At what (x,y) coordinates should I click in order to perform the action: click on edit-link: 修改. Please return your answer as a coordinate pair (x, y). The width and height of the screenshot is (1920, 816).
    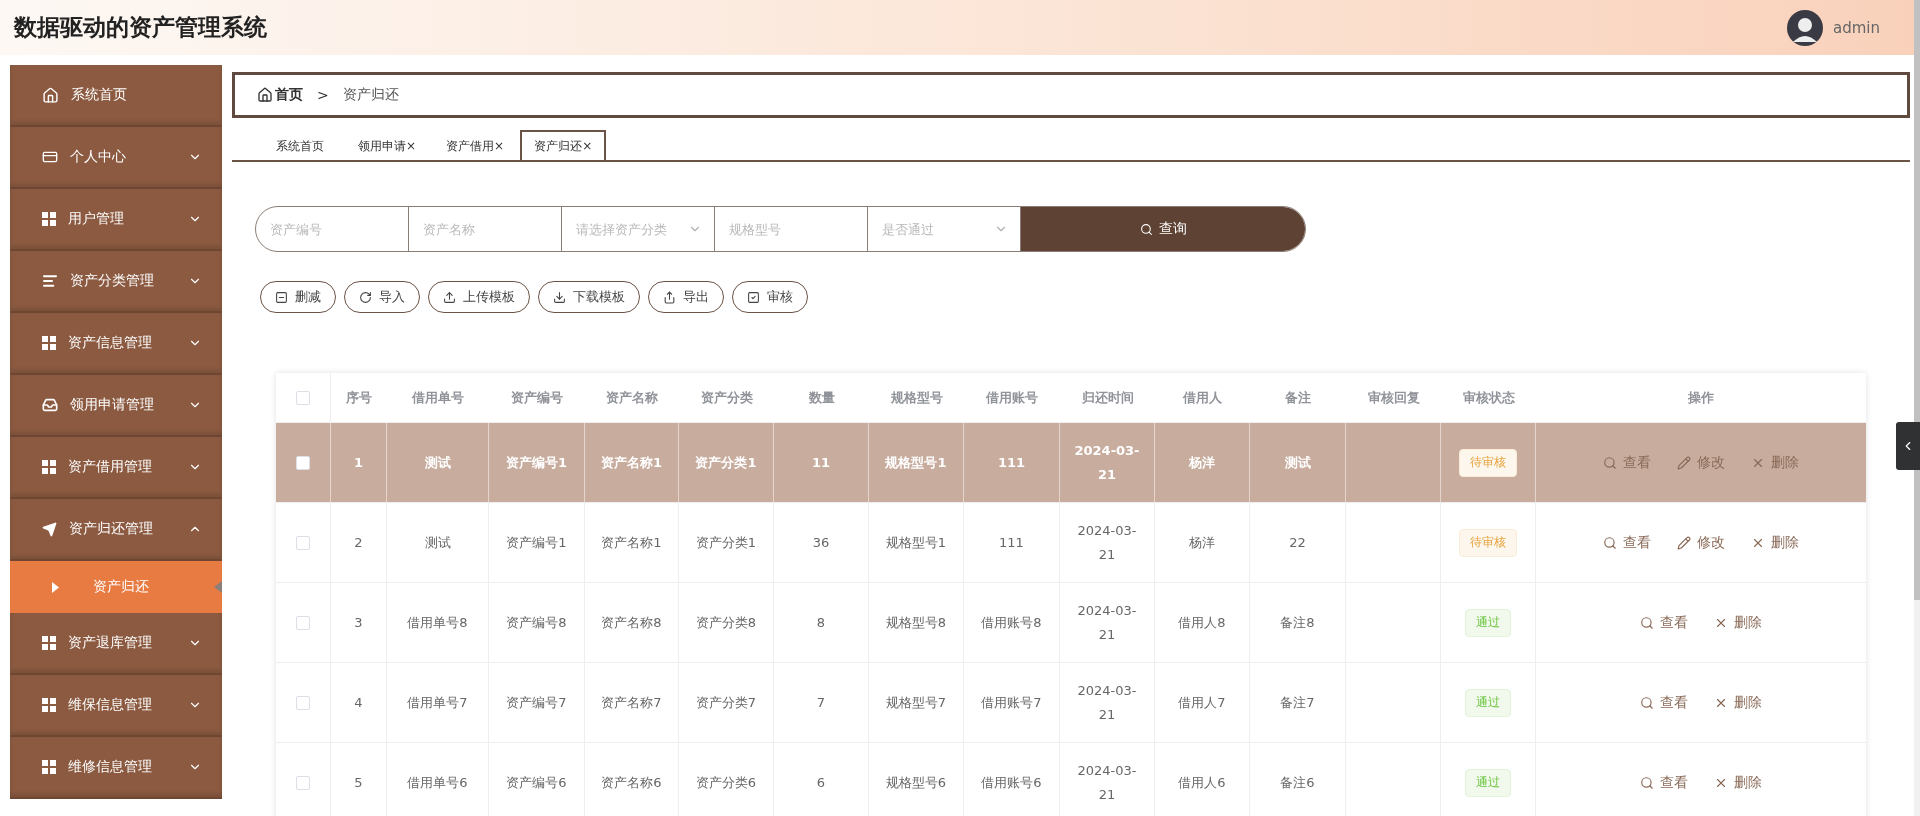
    Looking at the image, I should click on (1701, 542).